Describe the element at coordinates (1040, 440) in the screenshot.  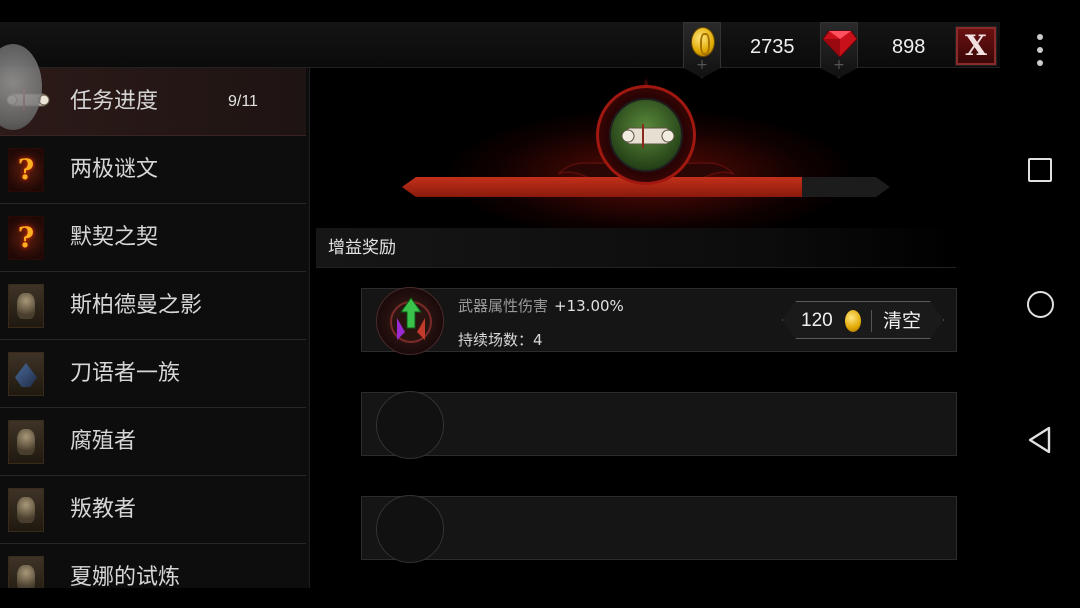
I see `back-triangle-icon` at that location.